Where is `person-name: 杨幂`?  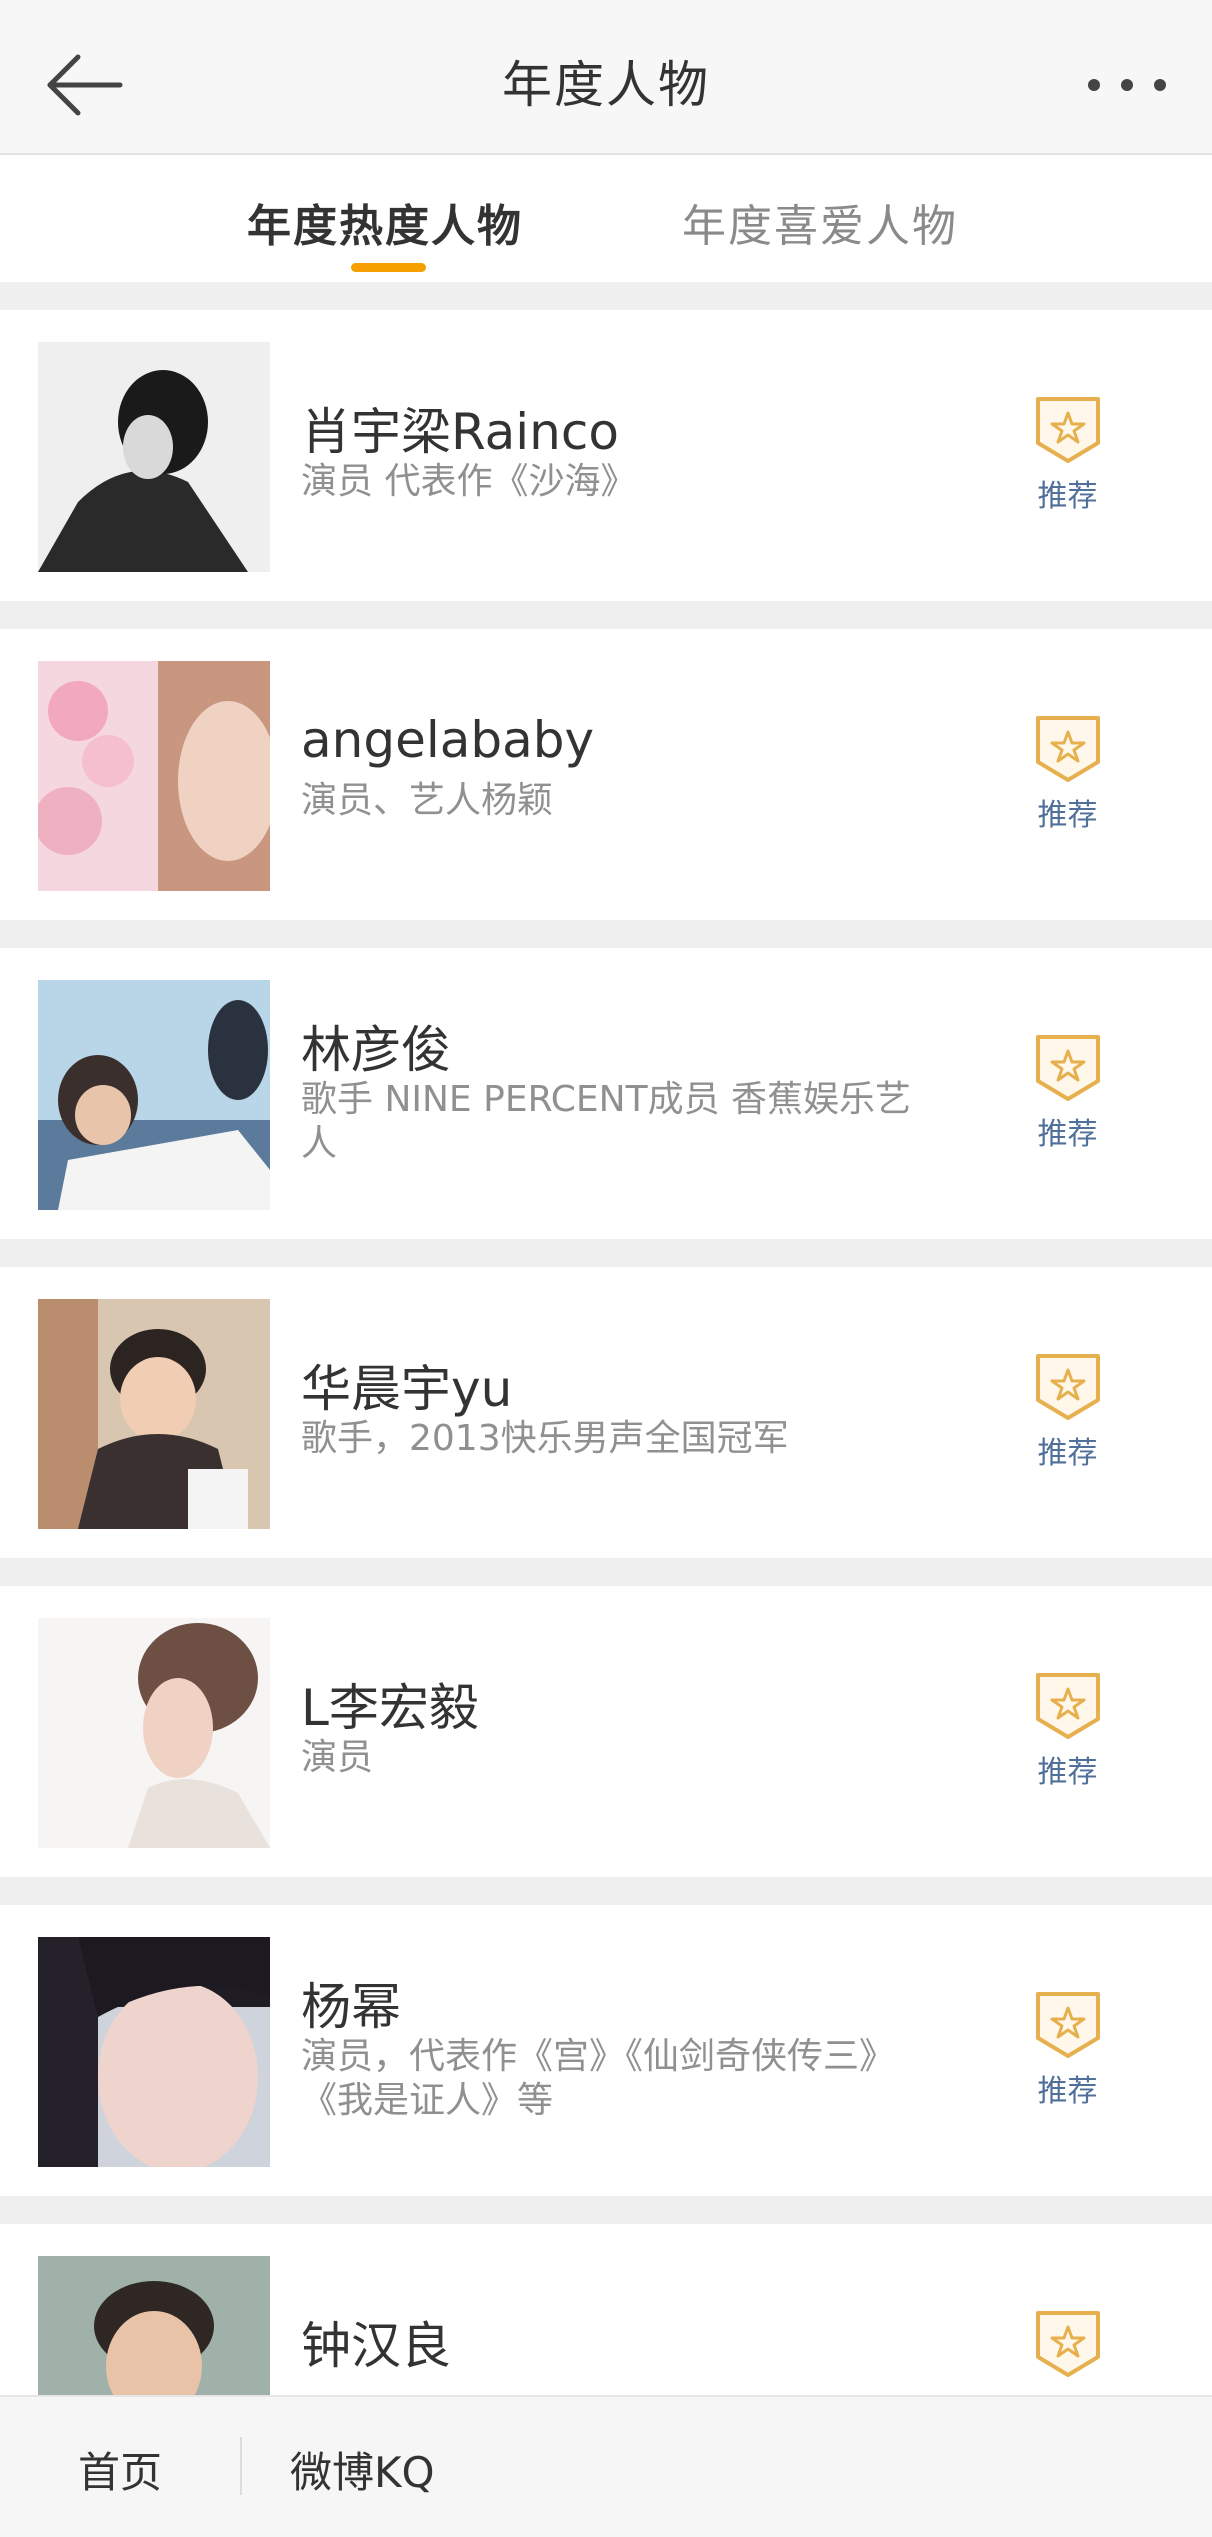 person-name: 杨幂 is located at coordinates (351, 2007).